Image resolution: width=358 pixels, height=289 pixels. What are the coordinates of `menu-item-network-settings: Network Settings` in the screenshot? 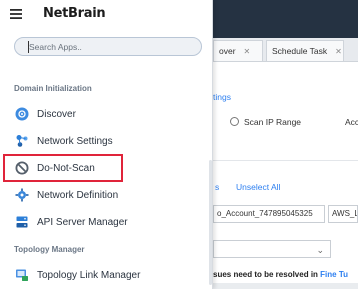 It's located at (108, 141).